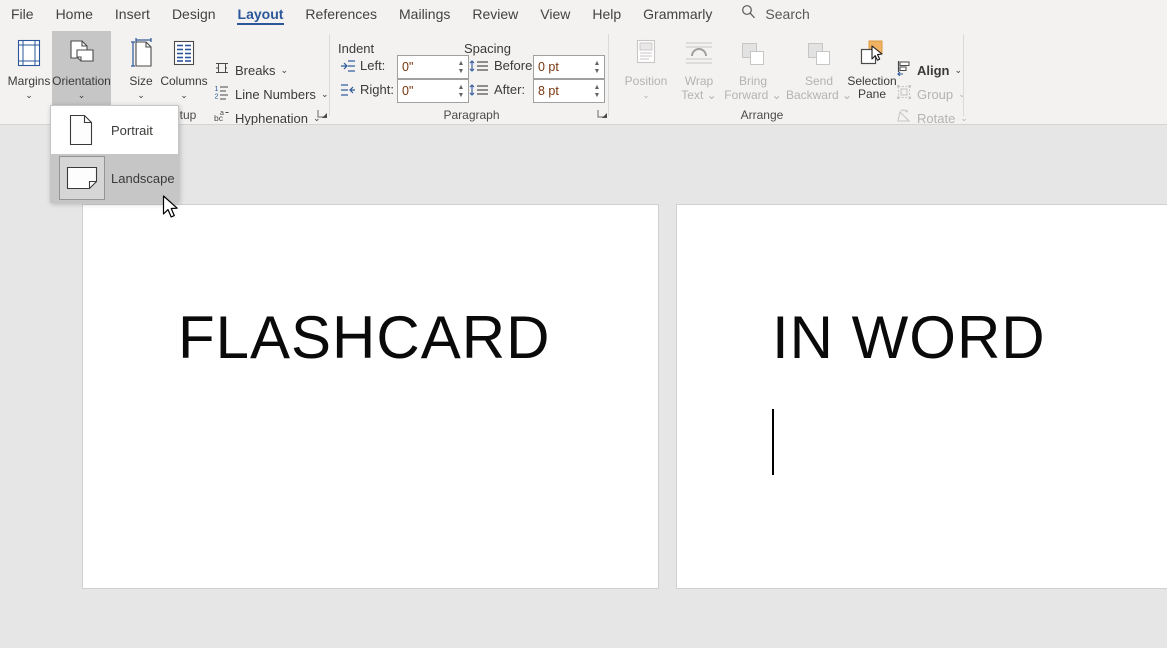  Describe the element at coordinates (872, 52) in the screenshot. I see `selection-pane-icon` at that location.